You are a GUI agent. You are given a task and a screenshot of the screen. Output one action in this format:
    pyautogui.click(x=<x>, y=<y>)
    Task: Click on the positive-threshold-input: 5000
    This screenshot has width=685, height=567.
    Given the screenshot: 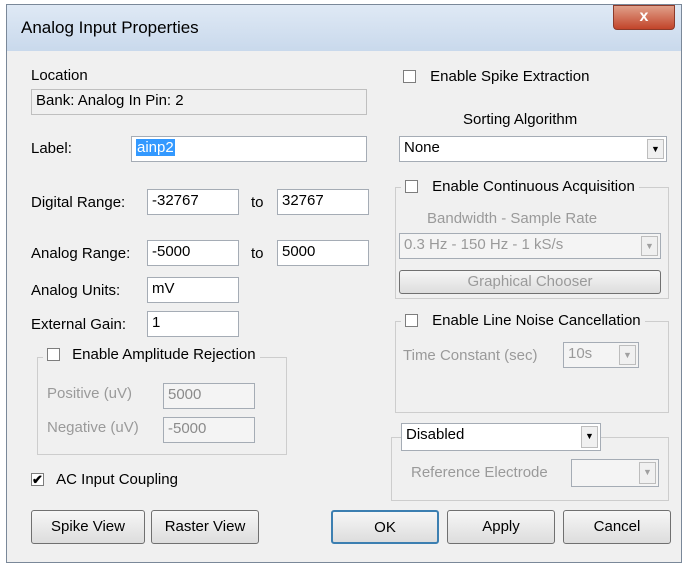 What is the action you would take?
    pyautogui.click(x=209, y=396)
    